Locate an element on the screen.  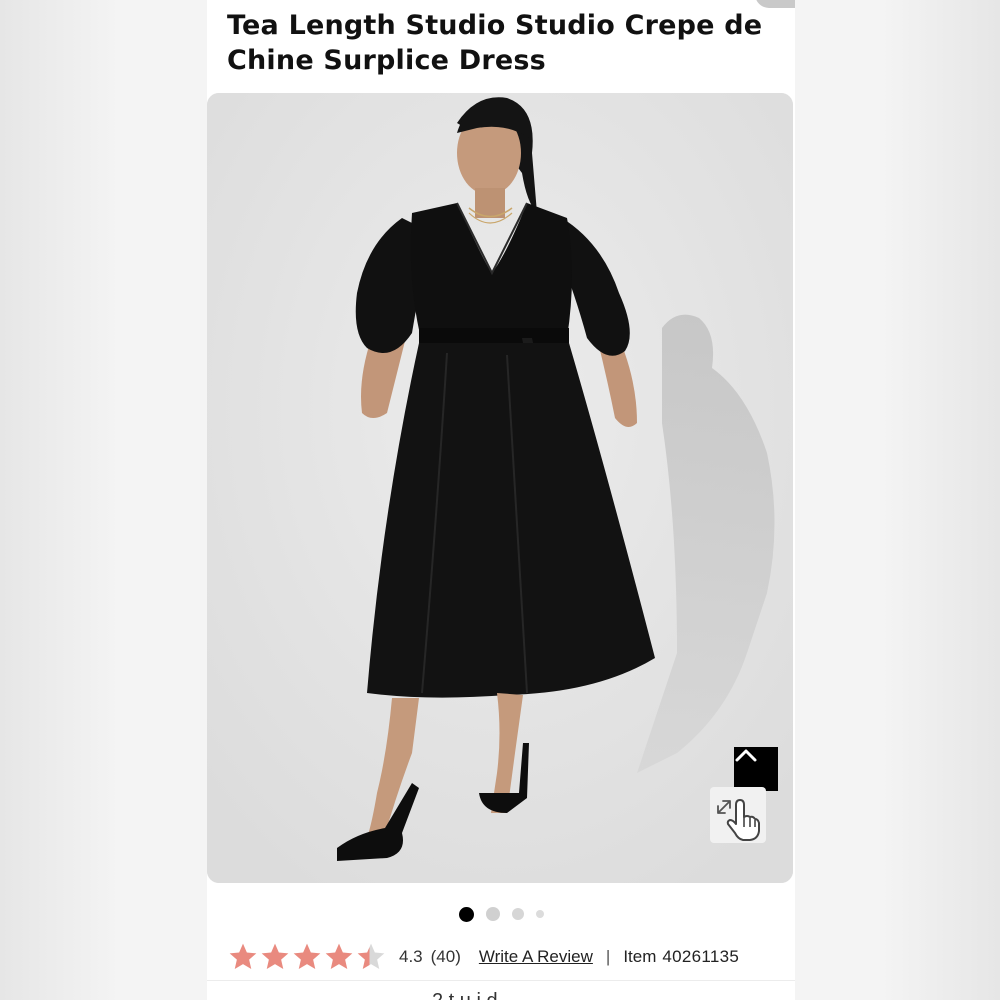
item-number: 40261135 is located at coordinates (701, 956).